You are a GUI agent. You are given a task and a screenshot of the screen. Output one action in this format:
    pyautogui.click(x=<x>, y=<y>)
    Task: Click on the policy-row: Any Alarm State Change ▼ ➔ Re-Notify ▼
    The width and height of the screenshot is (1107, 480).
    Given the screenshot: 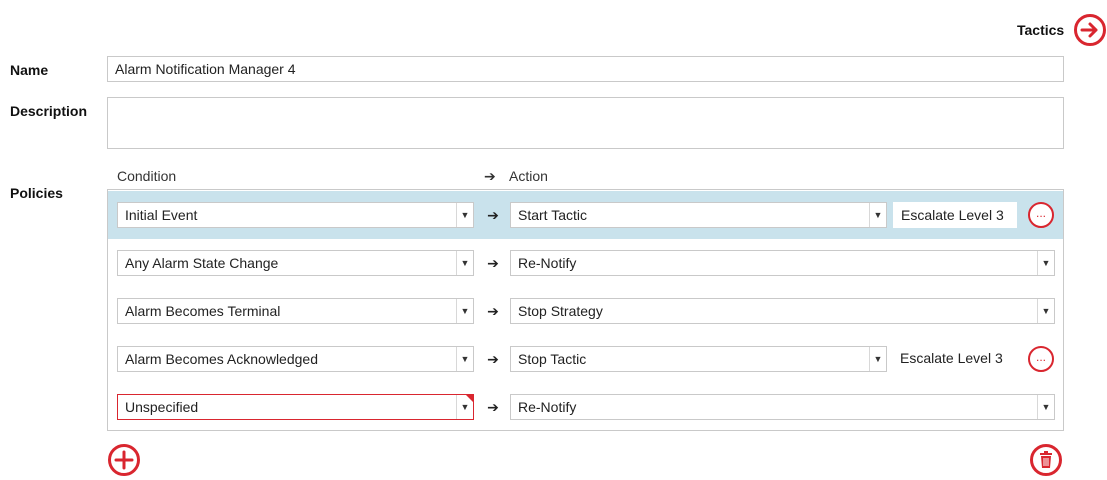 What is the action you would take?
    pyautogui.click(x=585, y=263)
    